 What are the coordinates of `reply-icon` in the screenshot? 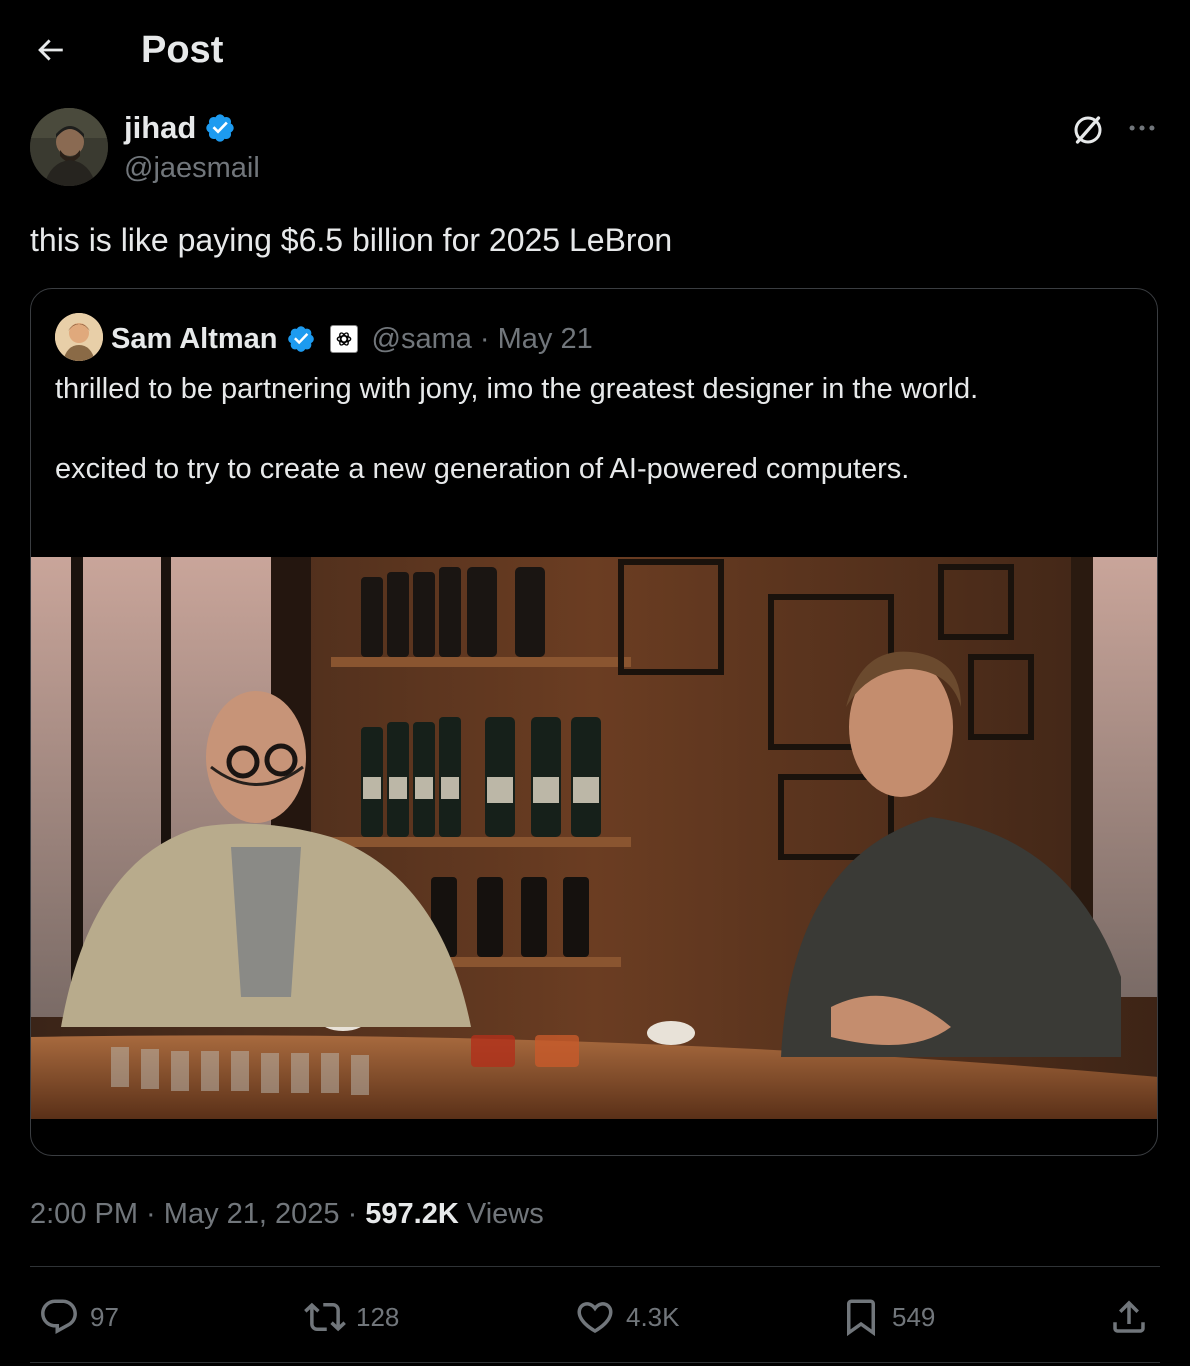 It's located at (59, 1316).